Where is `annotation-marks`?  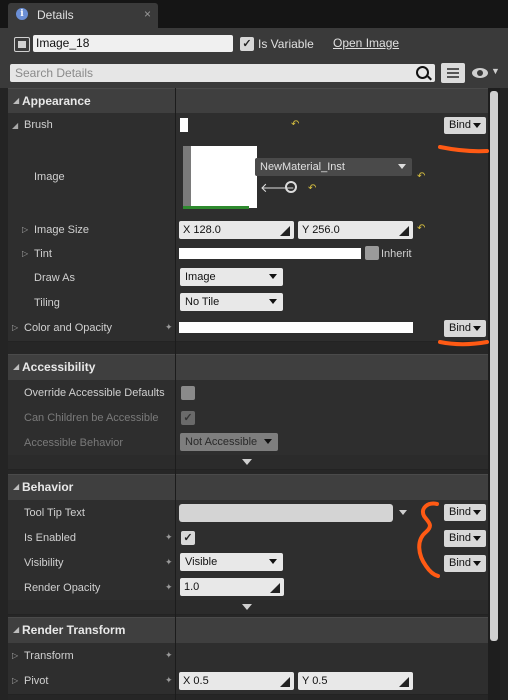
annotation-marks is located at coordinates (453, 361).